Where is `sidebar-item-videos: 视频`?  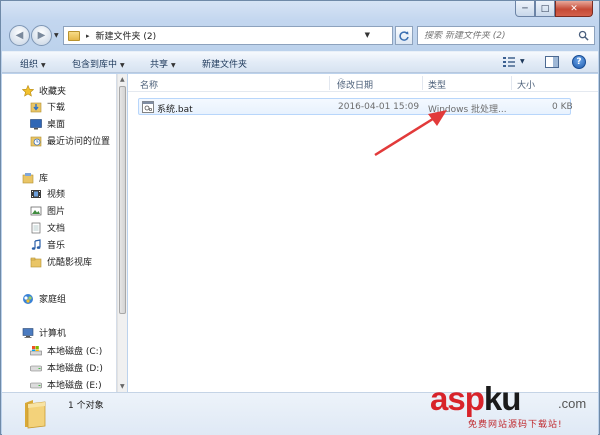
sidebar-item-videos: 视频 is located at coordinates (47, 193).